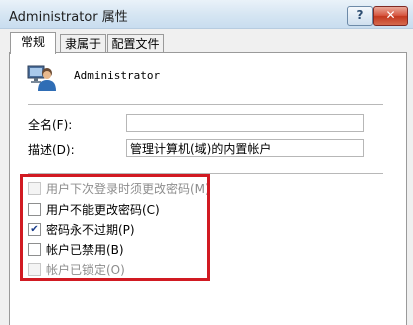  Describe the element at coordinates (135, 43) in the screenshot. I see `tab-profile: 配置文件` at that location.